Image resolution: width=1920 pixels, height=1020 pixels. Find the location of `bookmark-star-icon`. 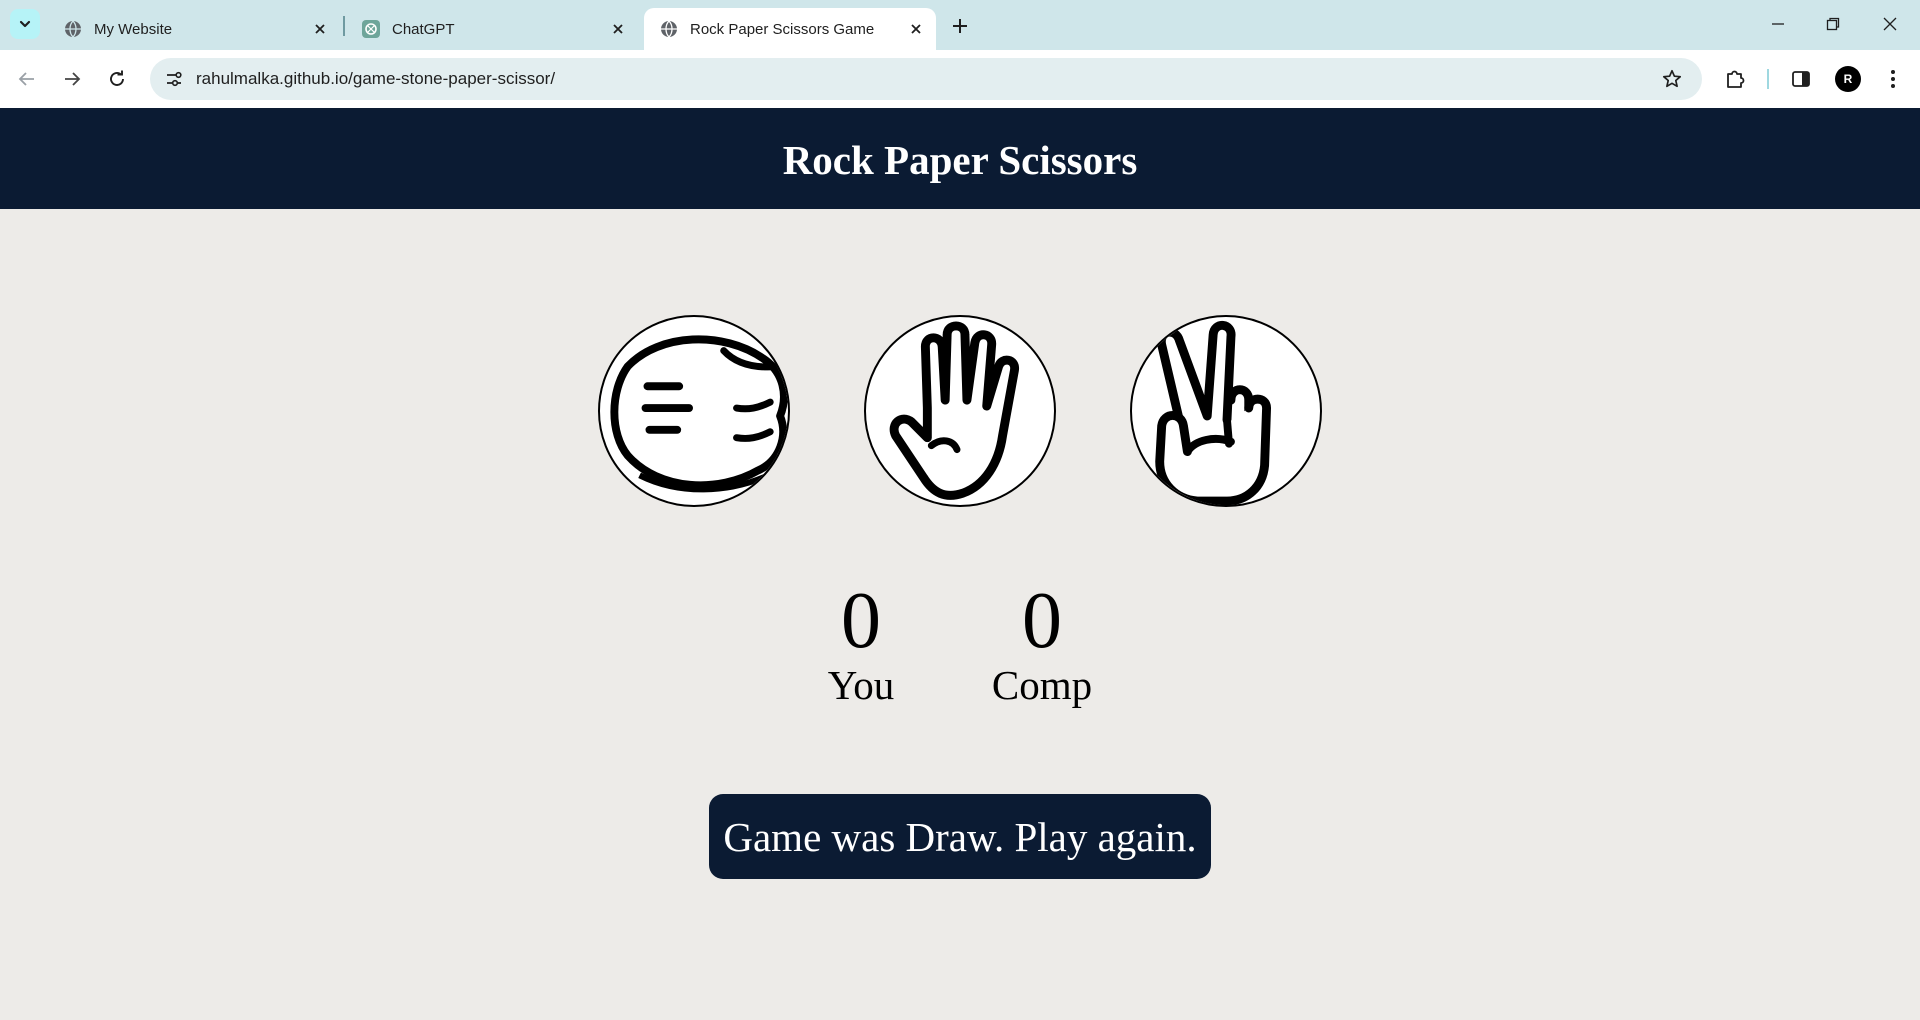

bookmark-star-icon is located at coordinates (1672, 79).